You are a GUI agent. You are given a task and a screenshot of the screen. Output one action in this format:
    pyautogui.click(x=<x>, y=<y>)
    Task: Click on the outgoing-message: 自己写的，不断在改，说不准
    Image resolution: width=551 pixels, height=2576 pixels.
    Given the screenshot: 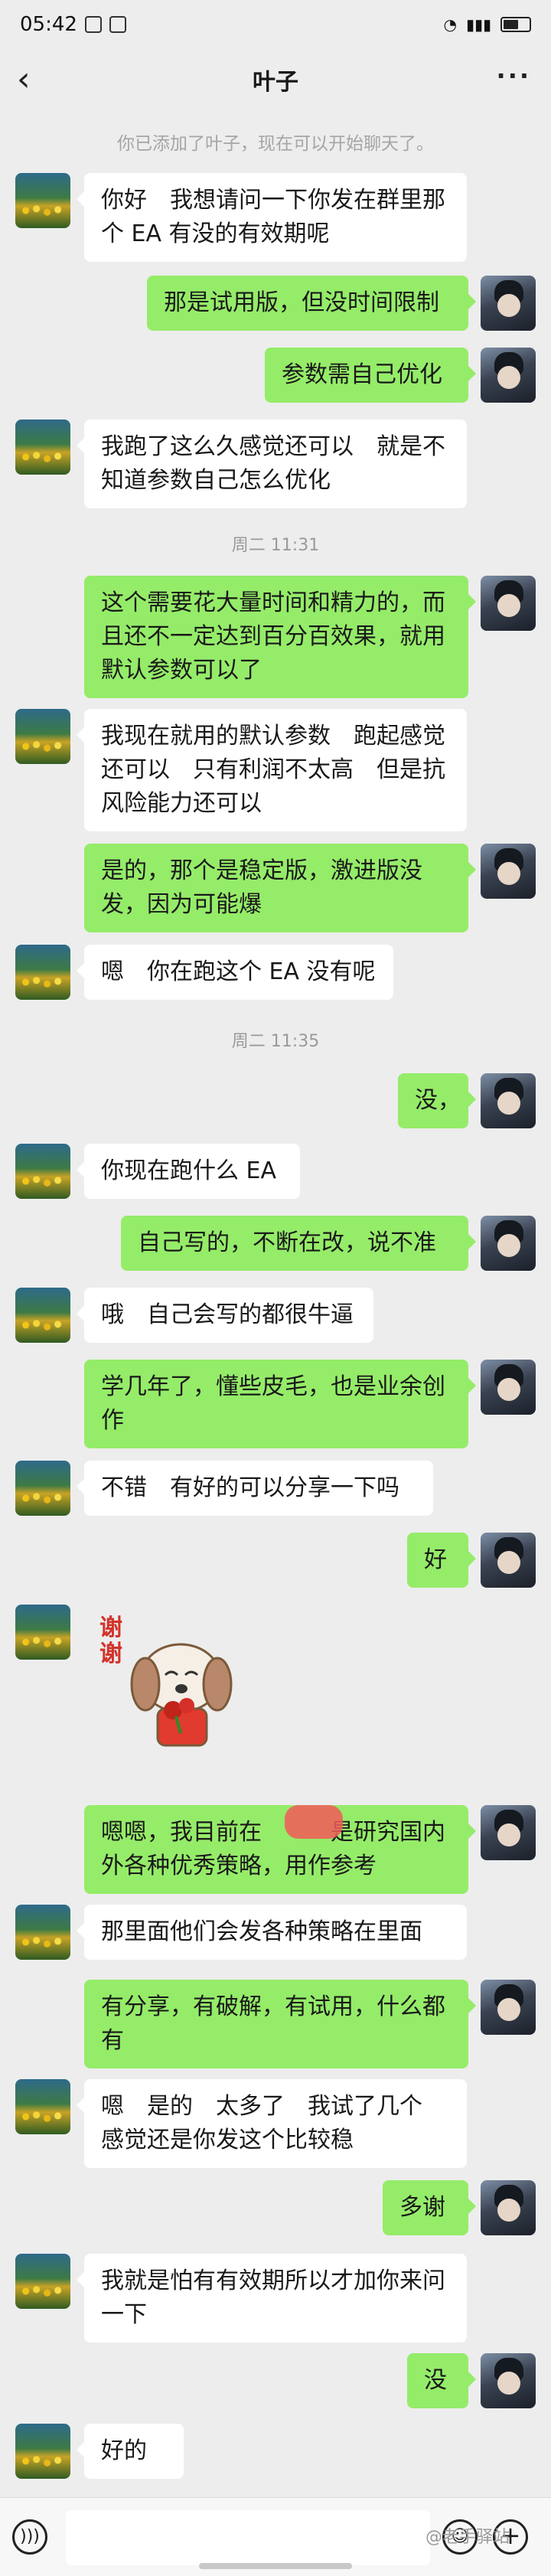 What is the action you would take?
    pyautogui.click(x=298, y=1243)
    